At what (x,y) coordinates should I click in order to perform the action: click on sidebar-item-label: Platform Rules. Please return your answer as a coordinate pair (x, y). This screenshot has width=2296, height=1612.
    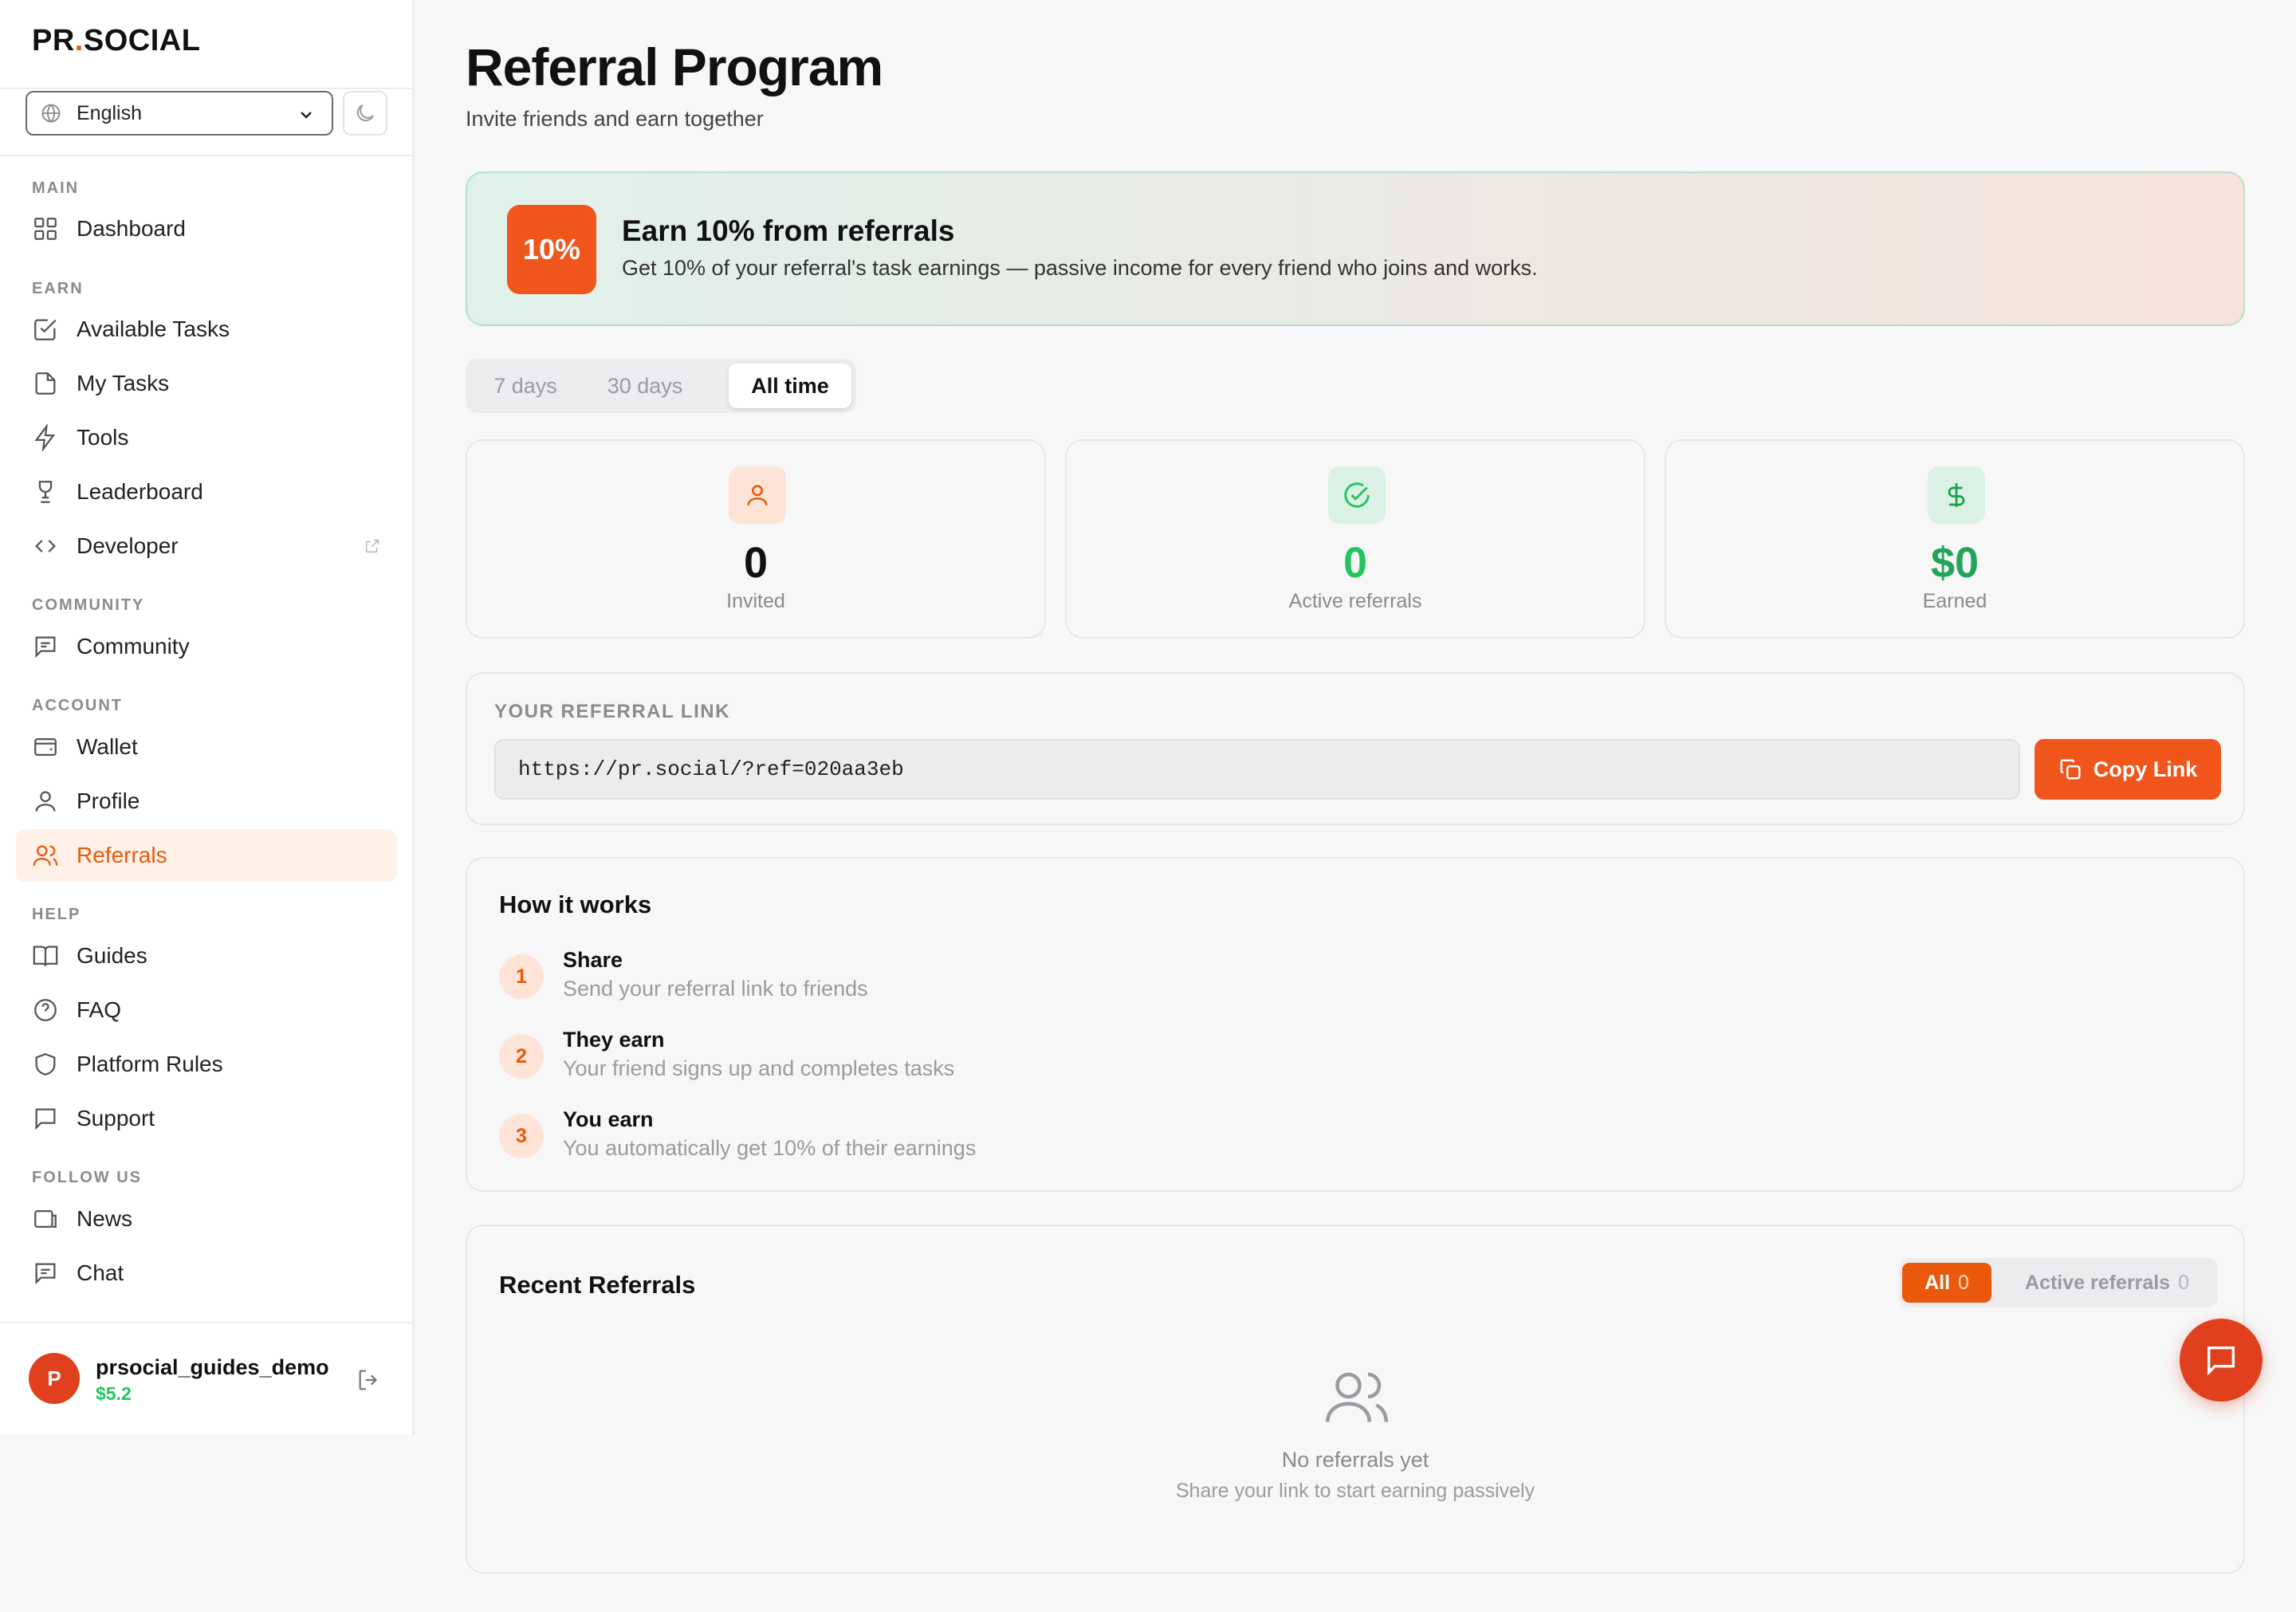
    Looking at the image, I should click on (150, 1064).